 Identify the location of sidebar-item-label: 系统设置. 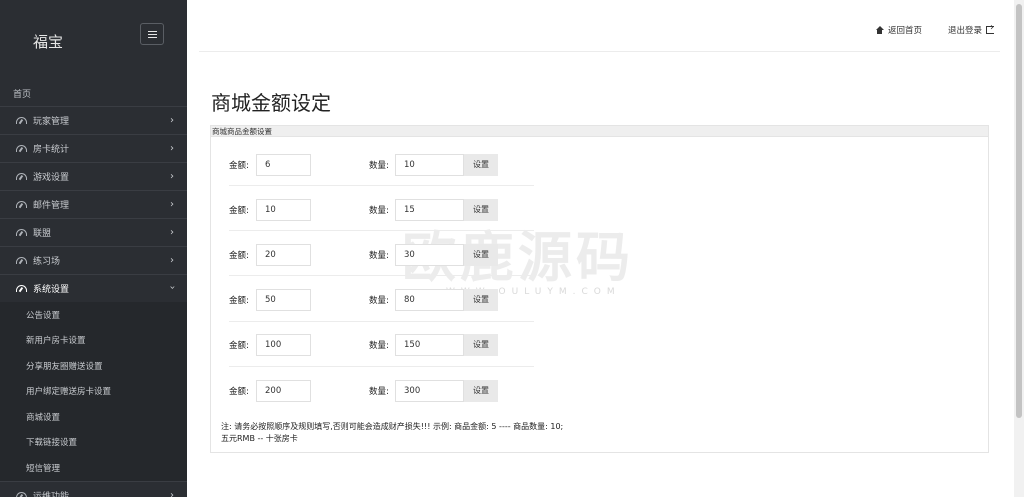
(51, 290).